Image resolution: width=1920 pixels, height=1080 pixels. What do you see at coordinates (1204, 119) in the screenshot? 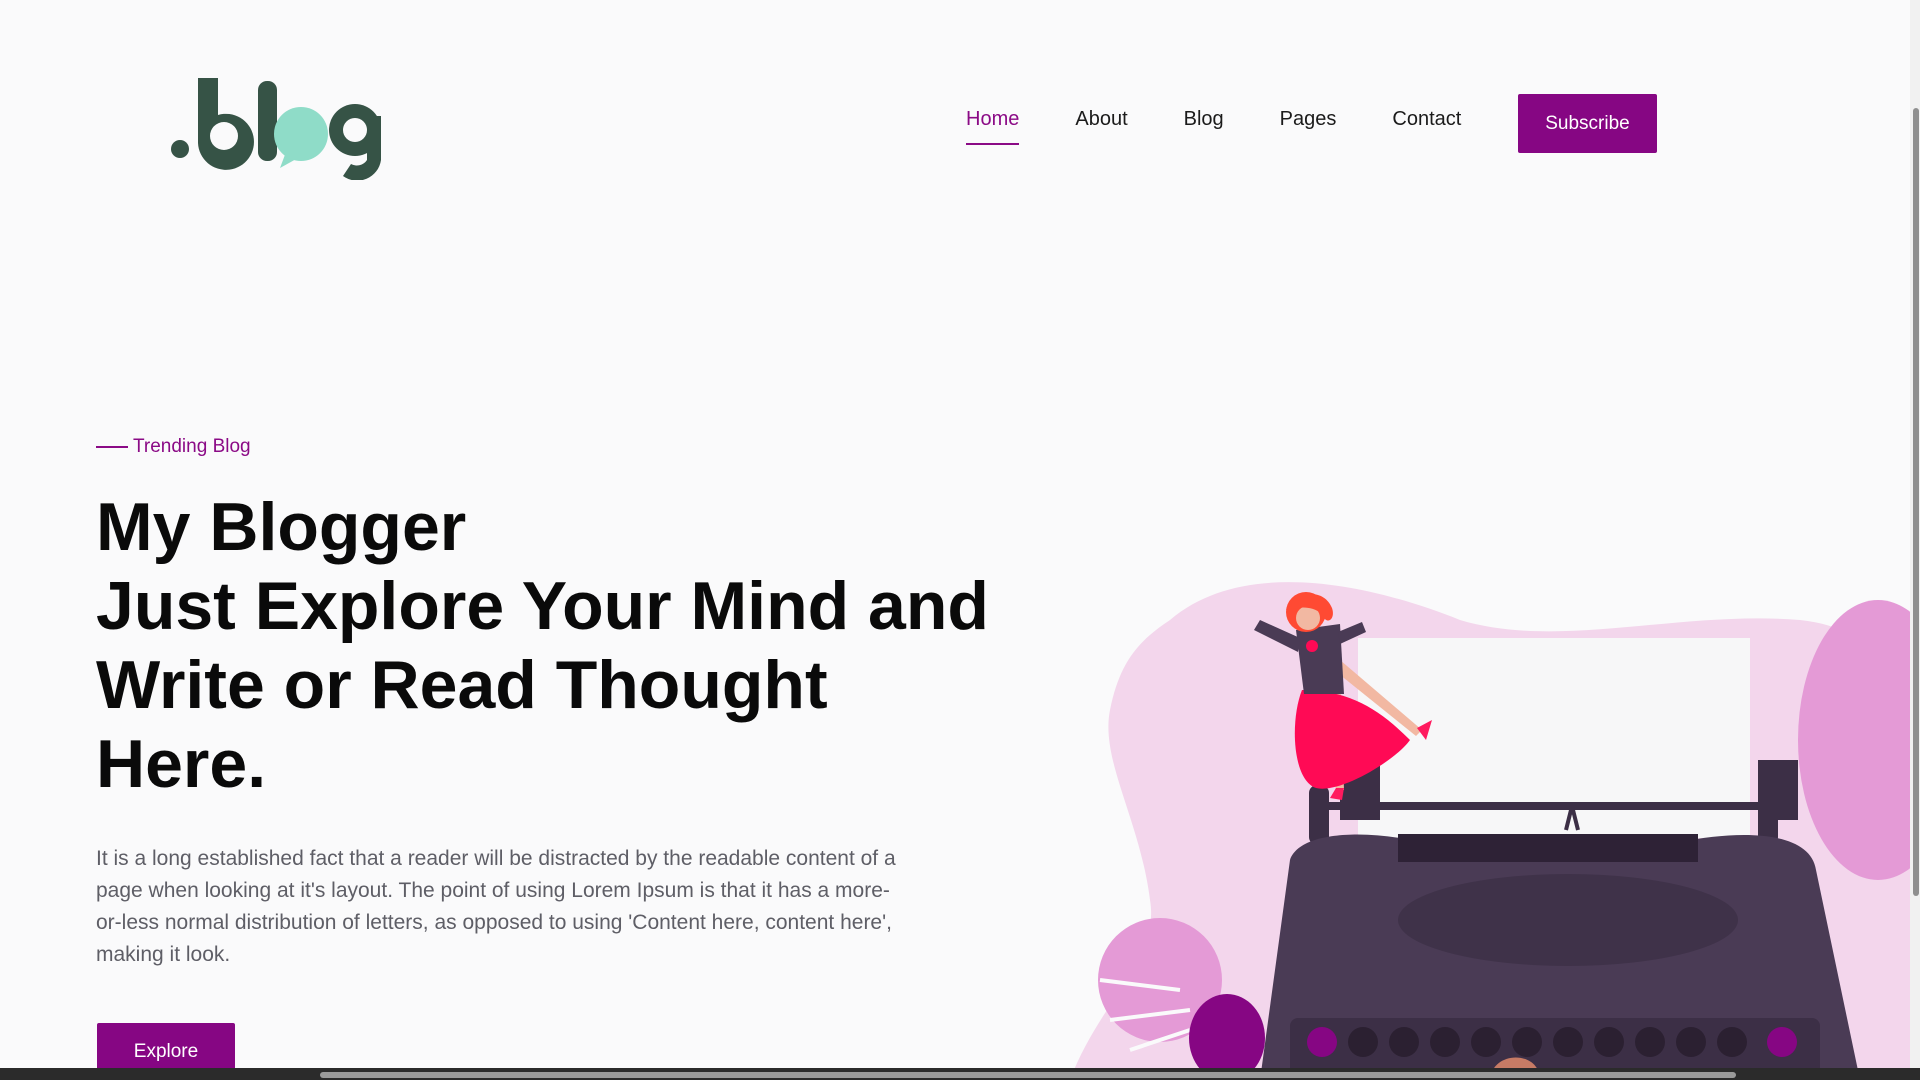
I see `nav-blog-link: Blog` at bounding box center [1204, 119].